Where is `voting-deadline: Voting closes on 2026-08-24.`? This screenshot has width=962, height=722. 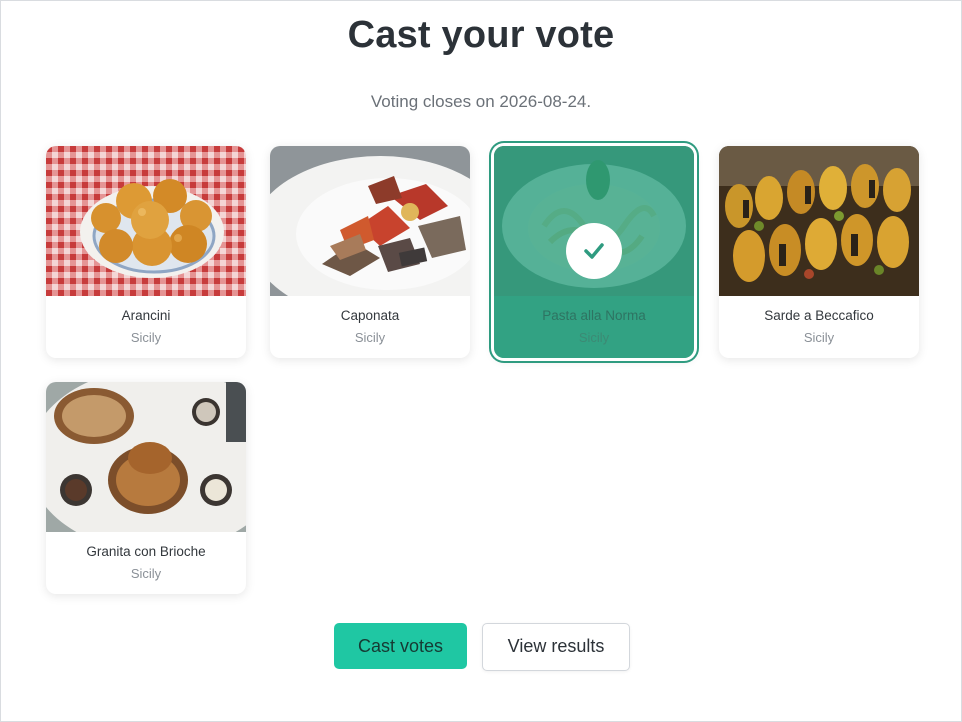
voting-deadline: Voting closes on 2026-08-24. is located at coordinates (481, 101).